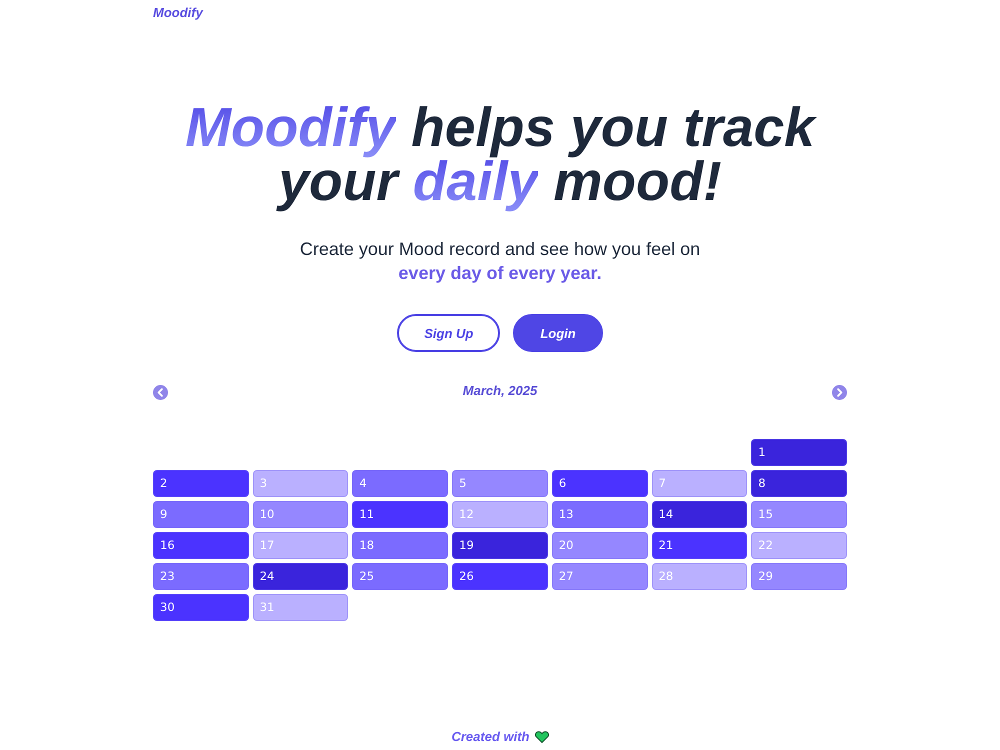 This screenshot has height=750, width=1000. What do you see at coordinates (799, 576) in the screenshot?
I see `day-cell: 29` at bounding box center [799, 576].